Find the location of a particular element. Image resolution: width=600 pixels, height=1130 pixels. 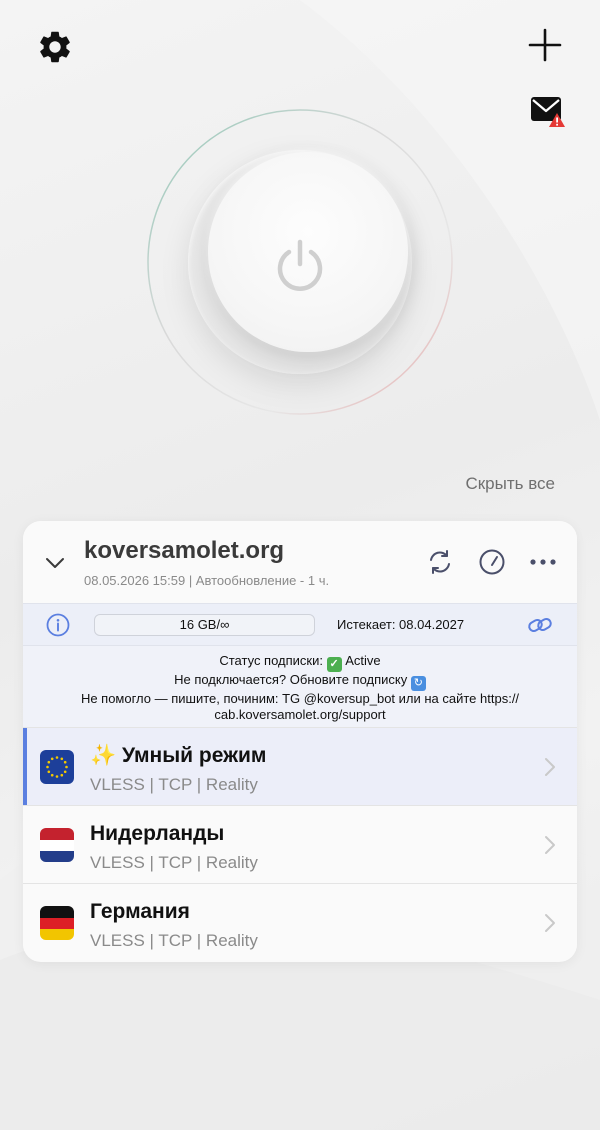

selected-indicator is located at coordinates (25, 766).